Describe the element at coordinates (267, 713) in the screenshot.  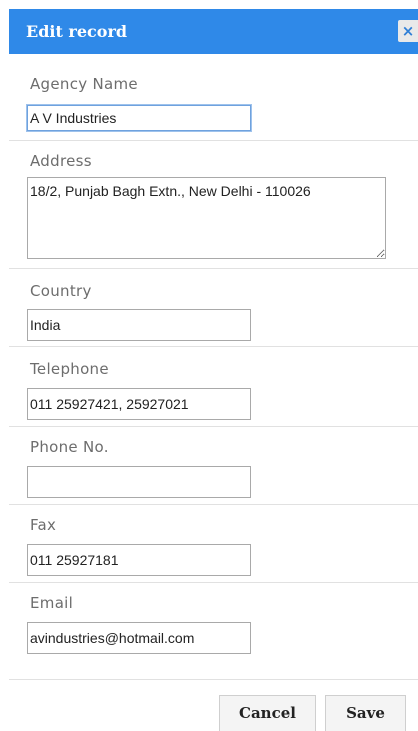
I see `cancel-button: Cancel` at that location.